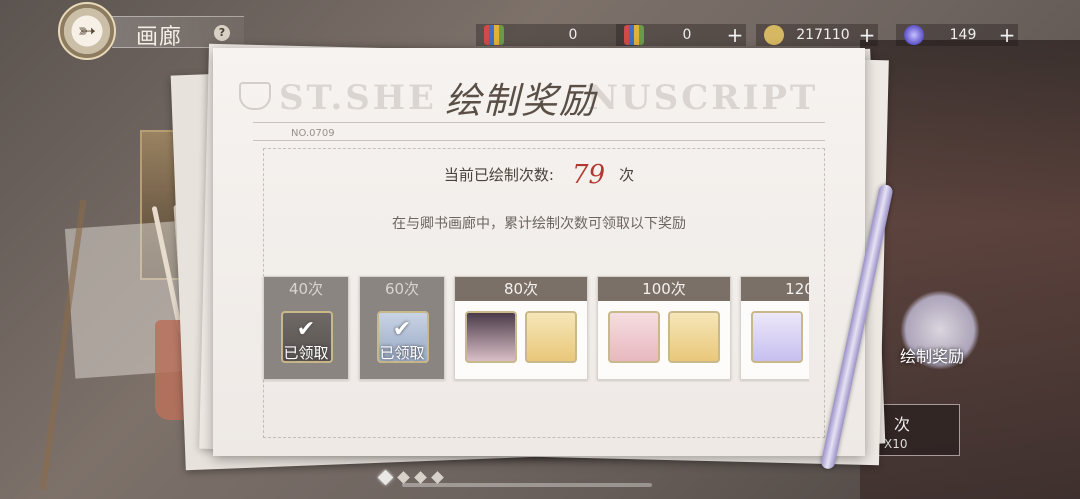  Describe the element at coordinates (681, 35) in the screenshot. I see `resource-books-2: 0 +` at that location.